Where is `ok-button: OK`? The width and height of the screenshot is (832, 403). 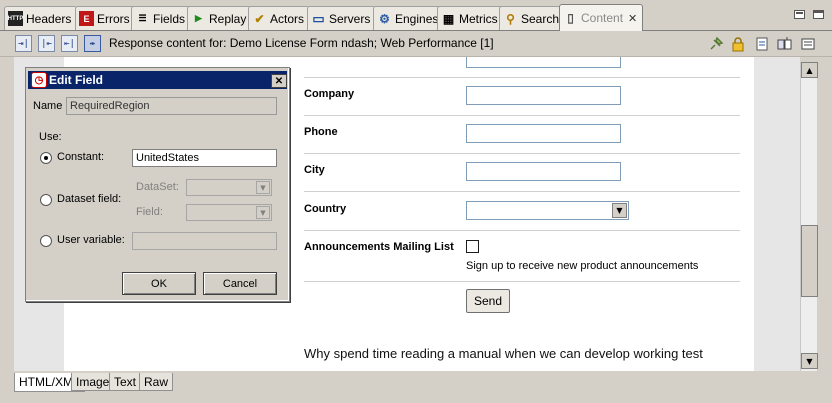
ok-button: OK is located at coordinates (159, 283).